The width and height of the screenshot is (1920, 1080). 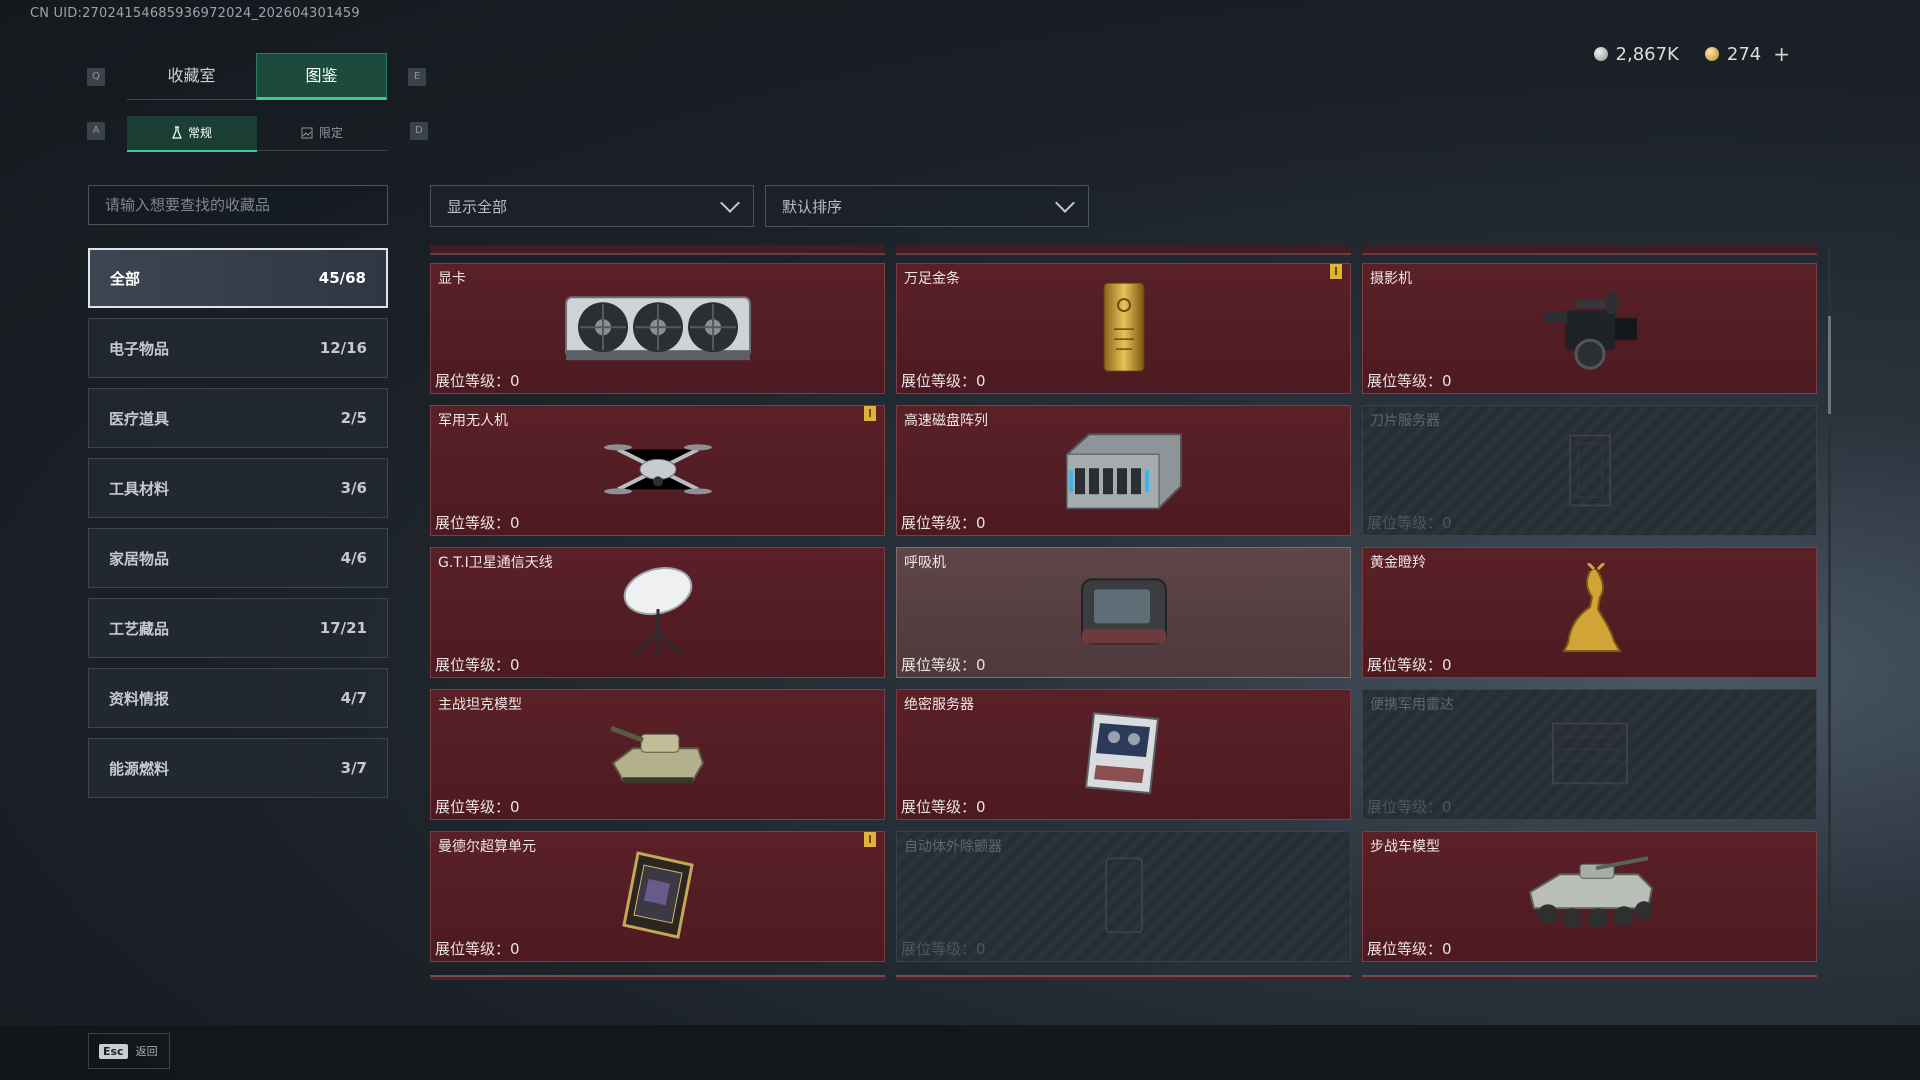 What do you see at coordinates (195, 13) in the screenshot?
I see `uid-label: CN UID:27024154685936972024_202604301459` at bounding box center [195, 13].